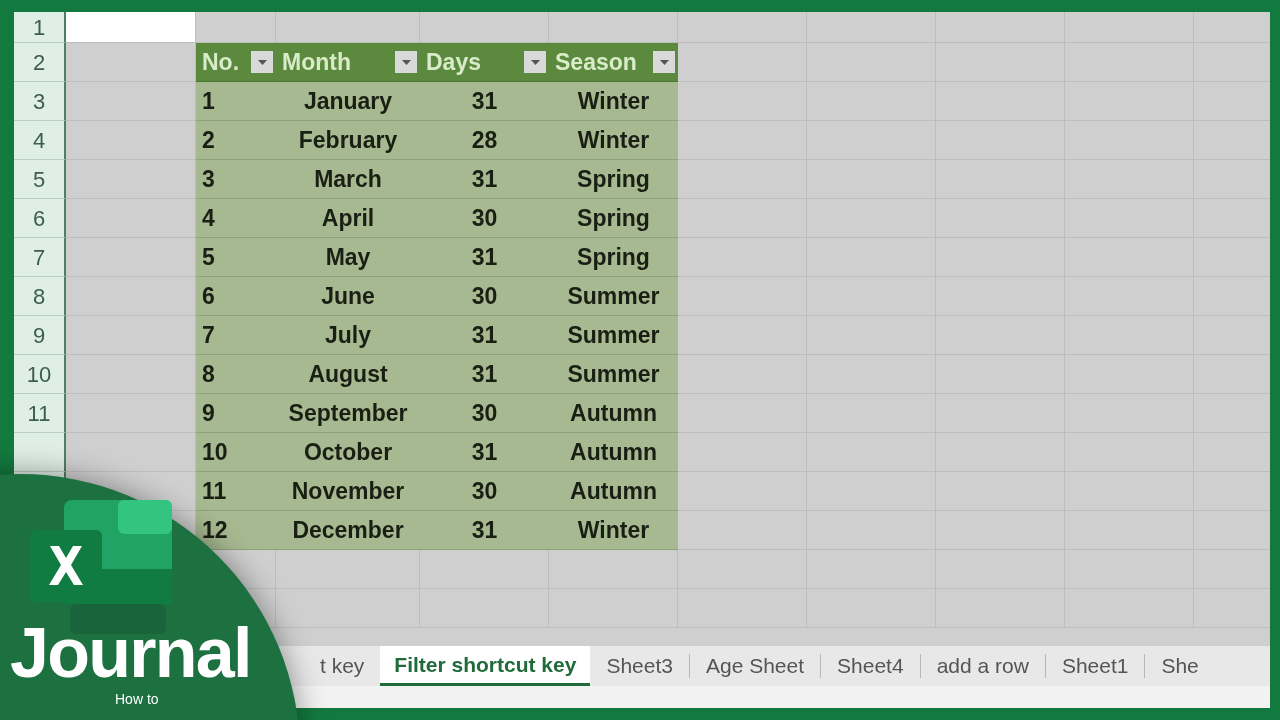 This screenshot has height=720, width=1280. Describe the element at coordinates (342, 666) in the screenshot. I see `sheet-tab: t key` at that location.